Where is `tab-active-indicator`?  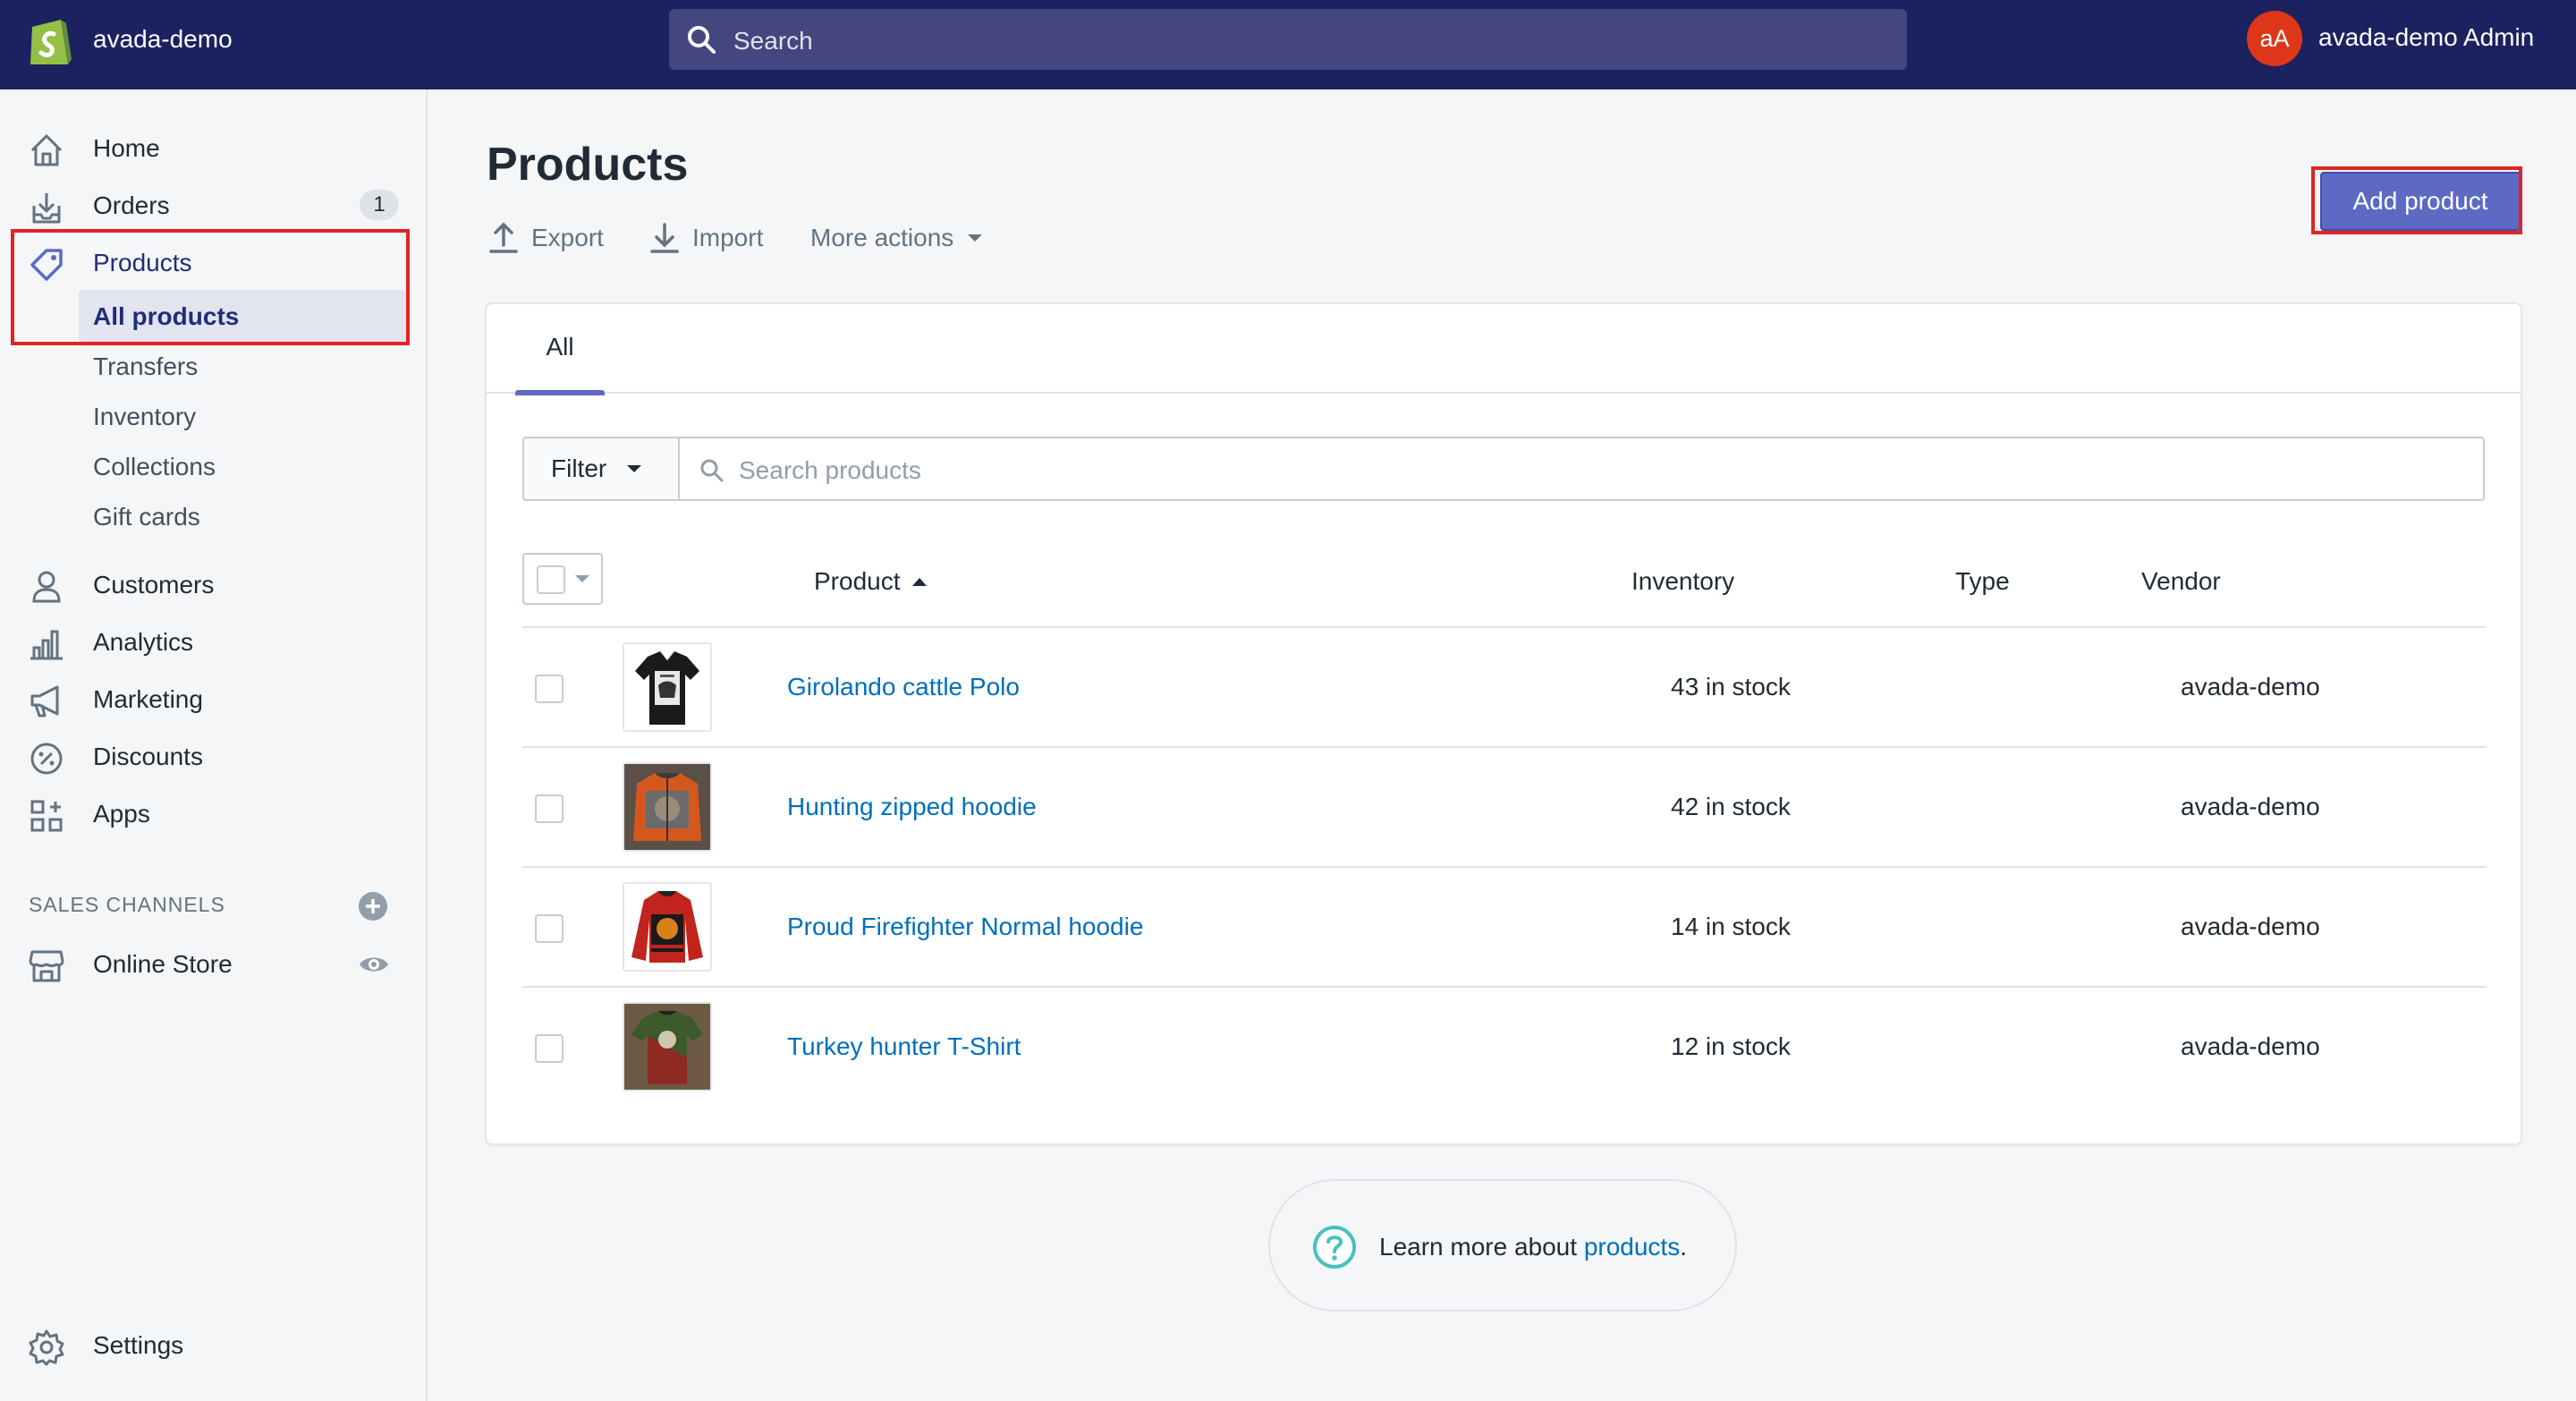 tab-active-indicator is located at coordinates (560, 392).